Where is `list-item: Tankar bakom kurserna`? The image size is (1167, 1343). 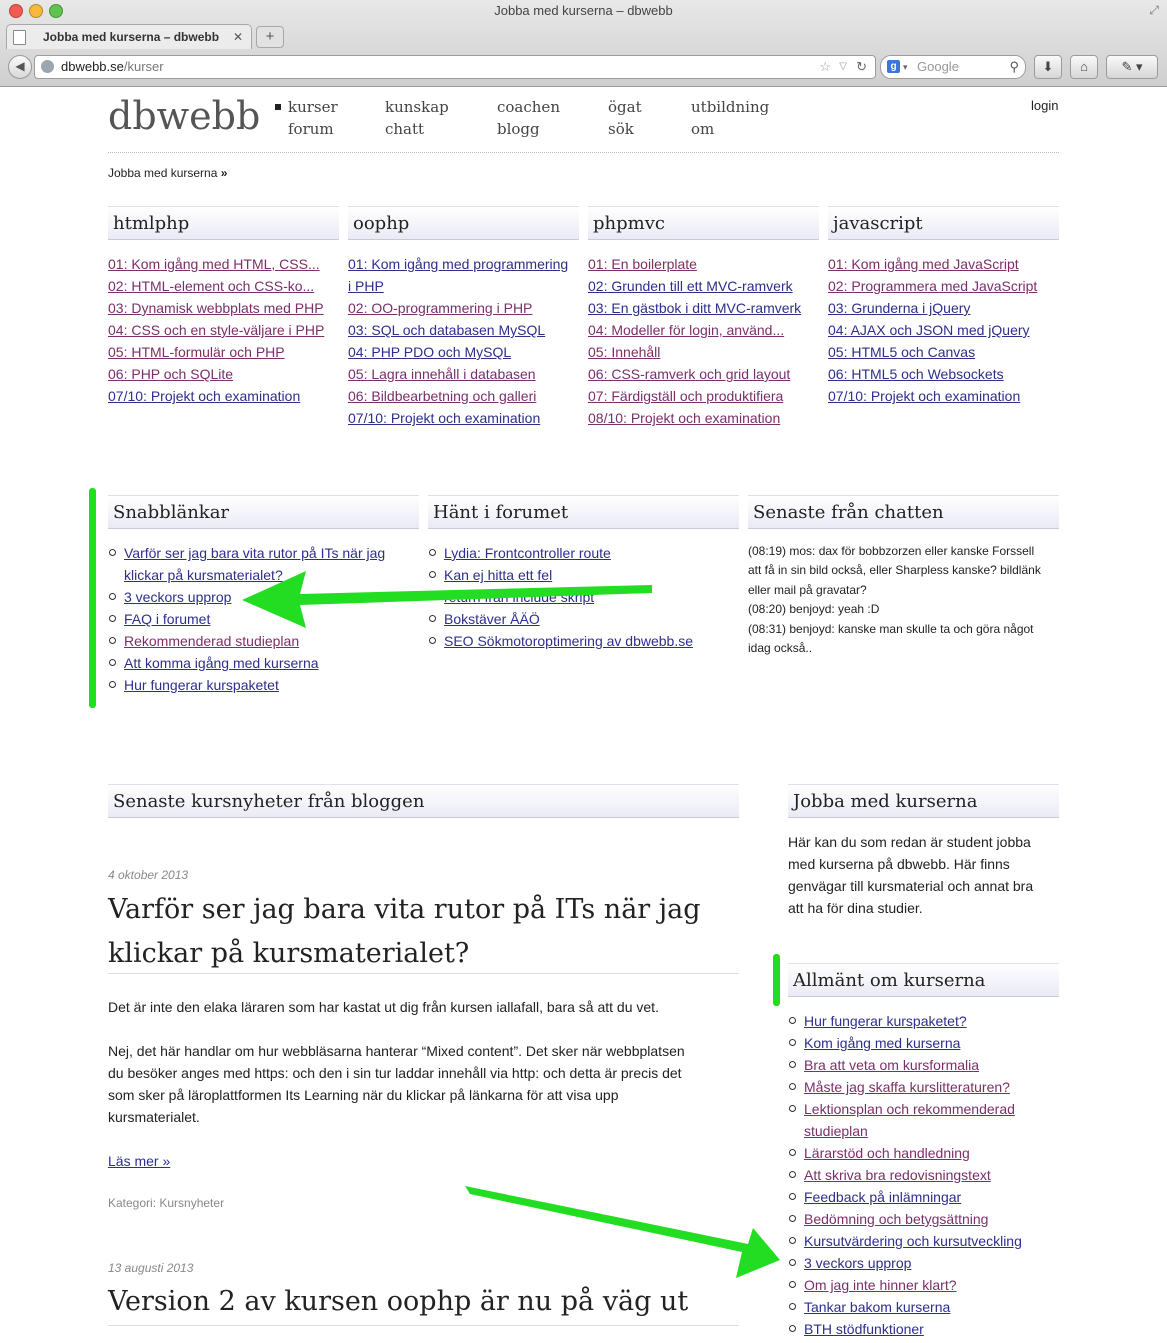
list-item: Tankar bakom kurserna is located at coordinates (905, 1307).